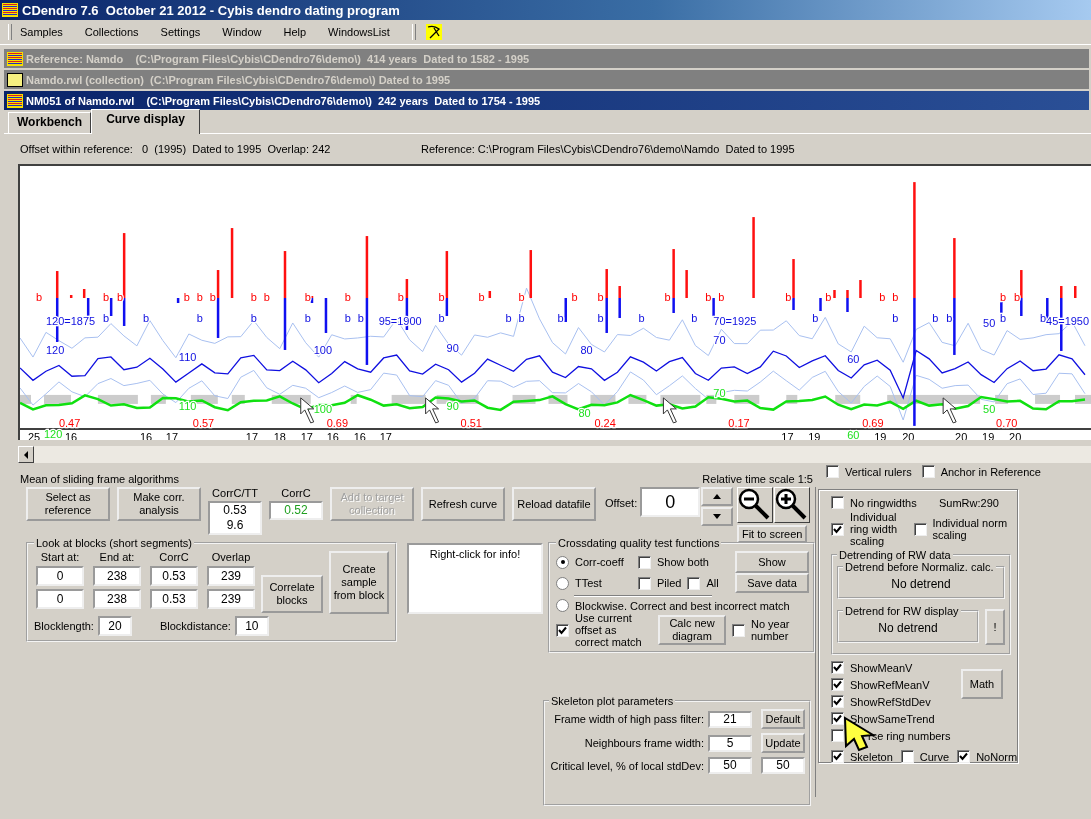 Image resolution: width=1091 pixels, height=819 pixels. I want to click on button: Correlate blocks, so click(292, 594).